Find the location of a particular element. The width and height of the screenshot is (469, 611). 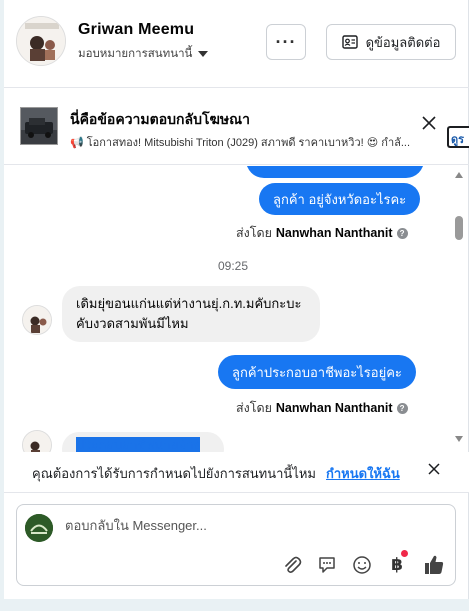

incoming-message-highlighted-text: ประกอบอาชีพนายจ้างคับ is located at coordinates (138, 444).